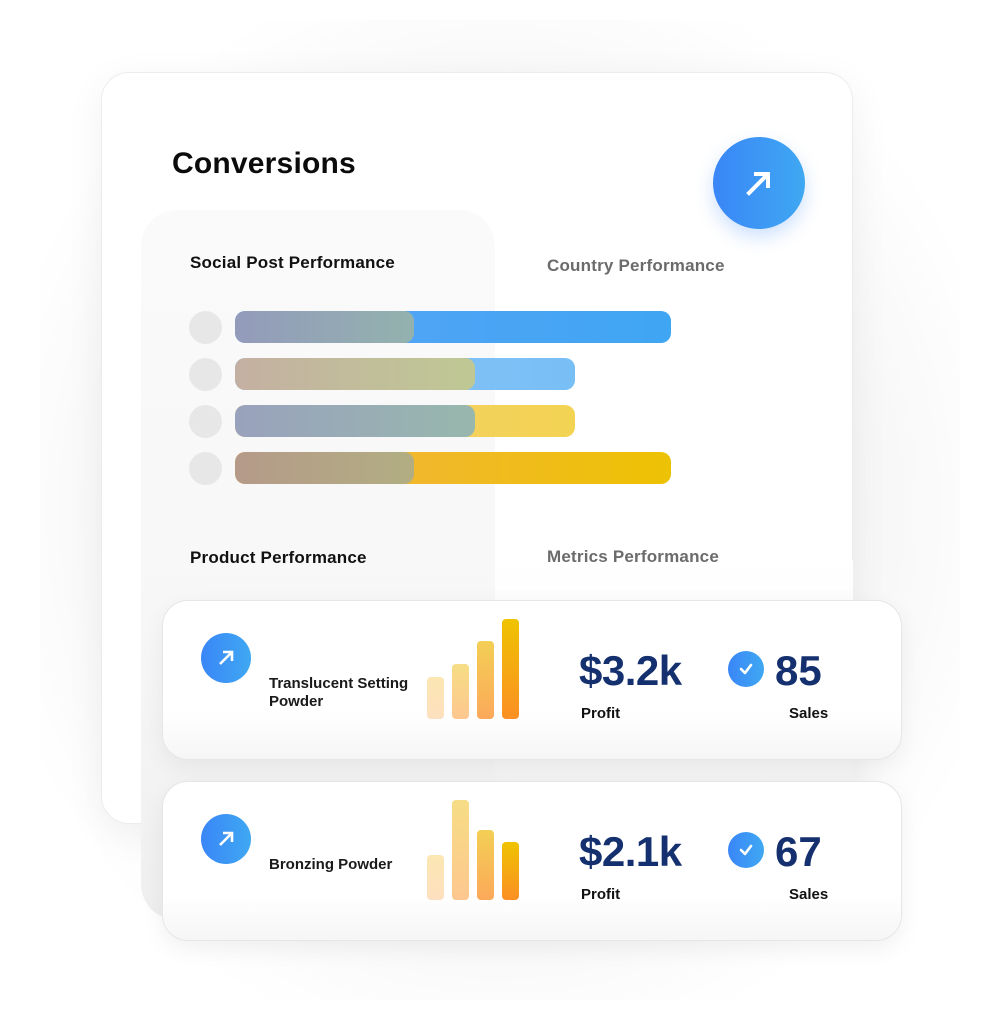 This screenshot has width=1000, height=1013. What do you see at coordinates (636, 266) in the screenshot?
I see `country-performance-label: Country Performance` at bounding box center [636, 266].